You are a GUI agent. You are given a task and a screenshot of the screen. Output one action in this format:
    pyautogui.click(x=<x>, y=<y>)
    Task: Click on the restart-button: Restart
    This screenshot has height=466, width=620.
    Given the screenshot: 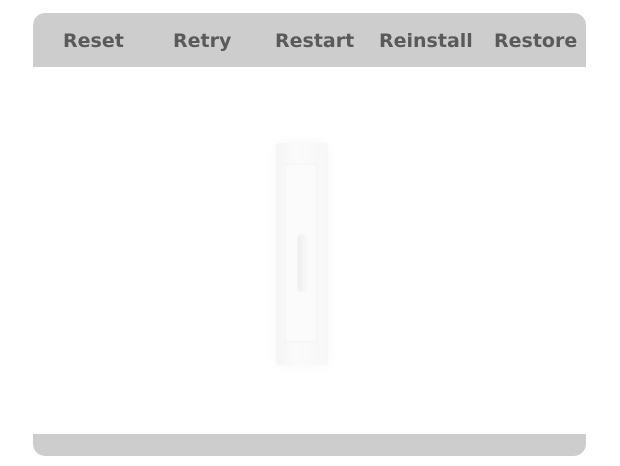 What is the action you would take?
    pyautogui.click(x=314, y=40)
    